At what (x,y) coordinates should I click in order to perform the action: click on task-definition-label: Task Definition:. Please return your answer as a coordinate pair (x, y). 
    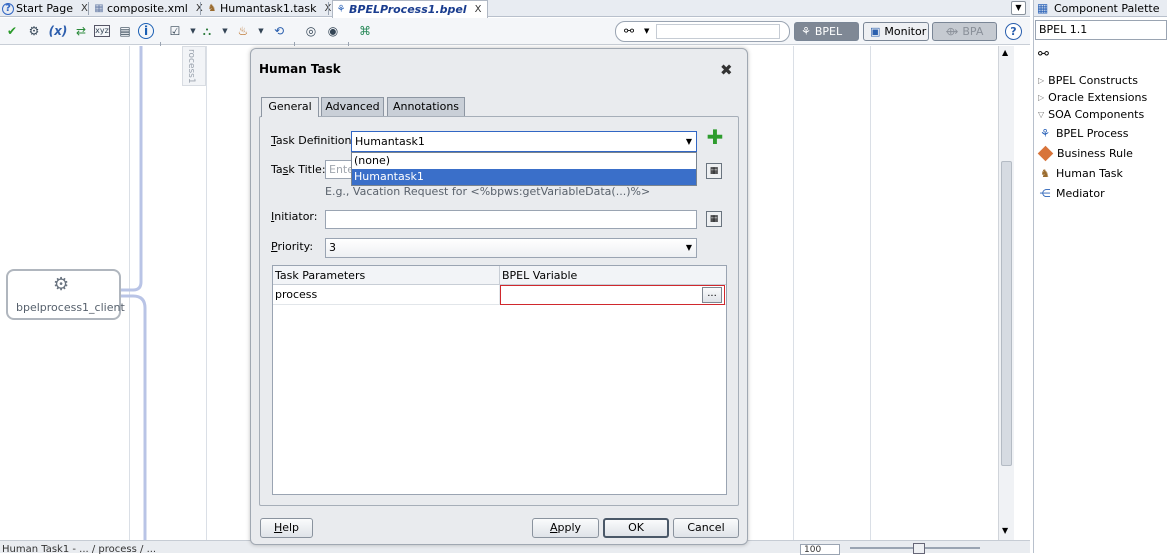
    Looking at the image, I should click on (313, 140).